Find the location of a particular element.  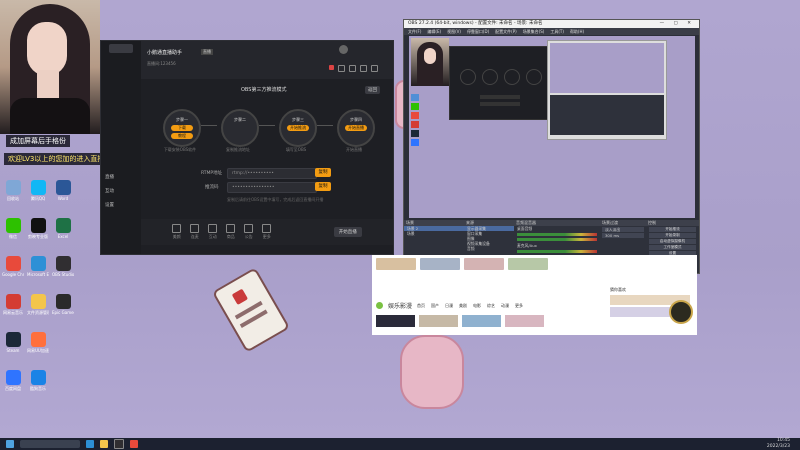

obs-control-button: 开始推流 is located at coordinates (672, 229).